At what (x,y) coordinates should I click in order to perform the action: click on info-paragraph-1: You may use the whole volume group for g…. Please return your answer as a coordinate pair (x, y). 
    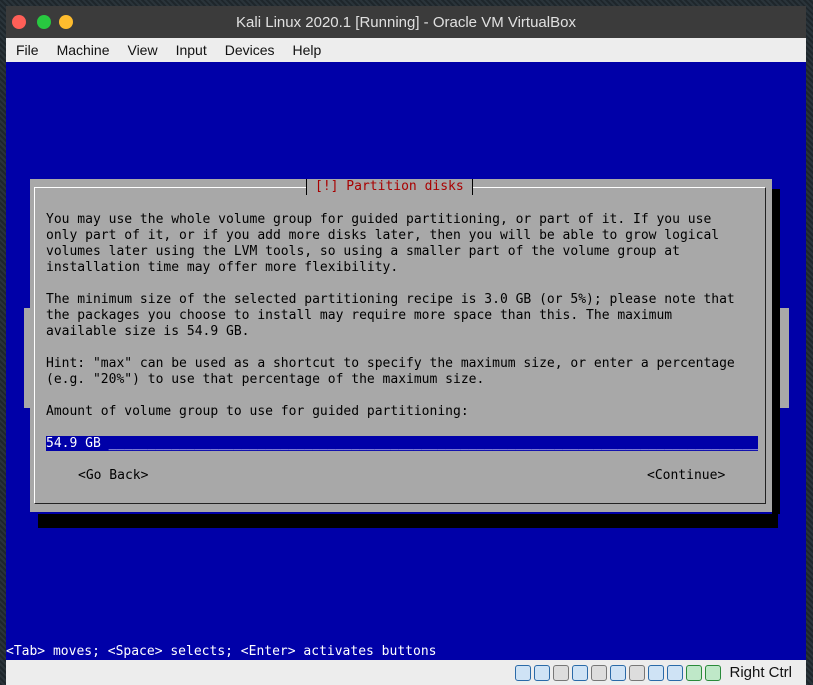
    Looking at the image, I should click on (383, 243).